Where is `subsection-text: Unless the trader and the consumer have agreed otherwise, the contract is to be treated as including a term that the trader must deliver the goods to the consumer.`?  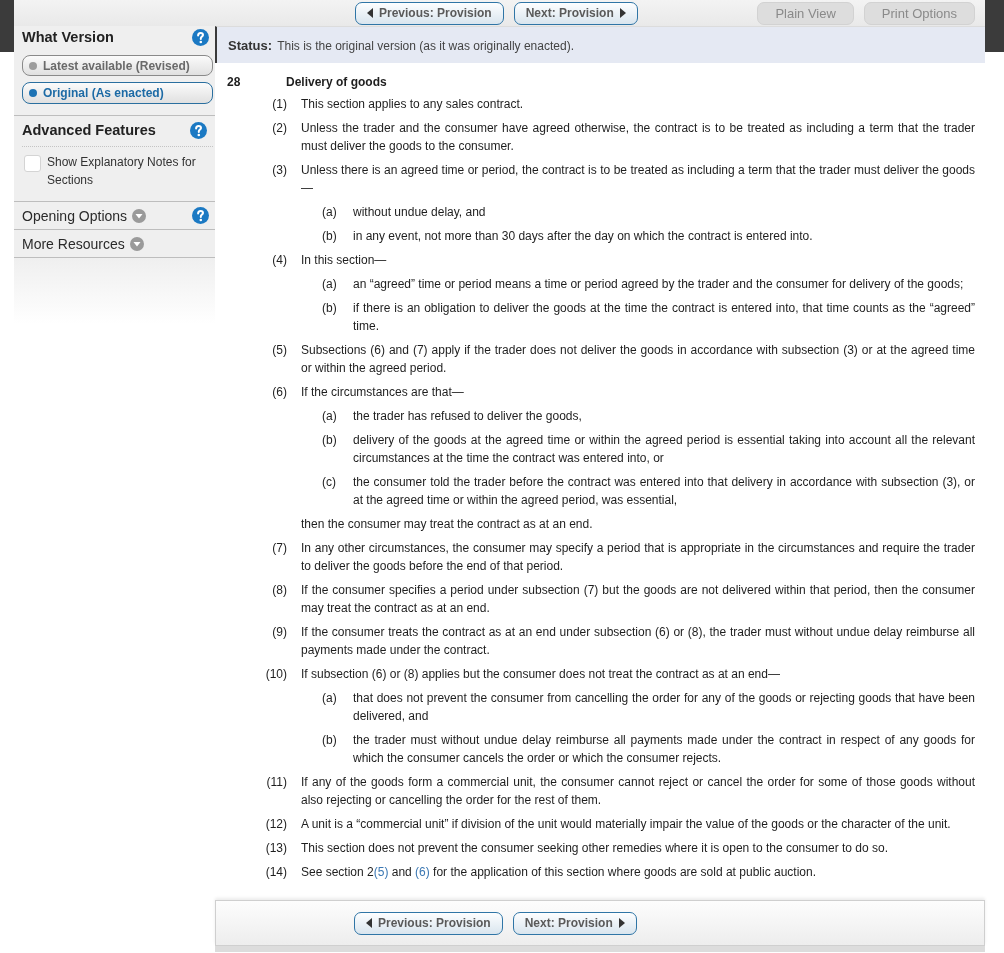
subsection-text: Unless the trader and the consumer have agreed otherwise, the contract is to be treated as including a term that the trader must deliver the goods to the consumer. is located at coordinates (638, 137).